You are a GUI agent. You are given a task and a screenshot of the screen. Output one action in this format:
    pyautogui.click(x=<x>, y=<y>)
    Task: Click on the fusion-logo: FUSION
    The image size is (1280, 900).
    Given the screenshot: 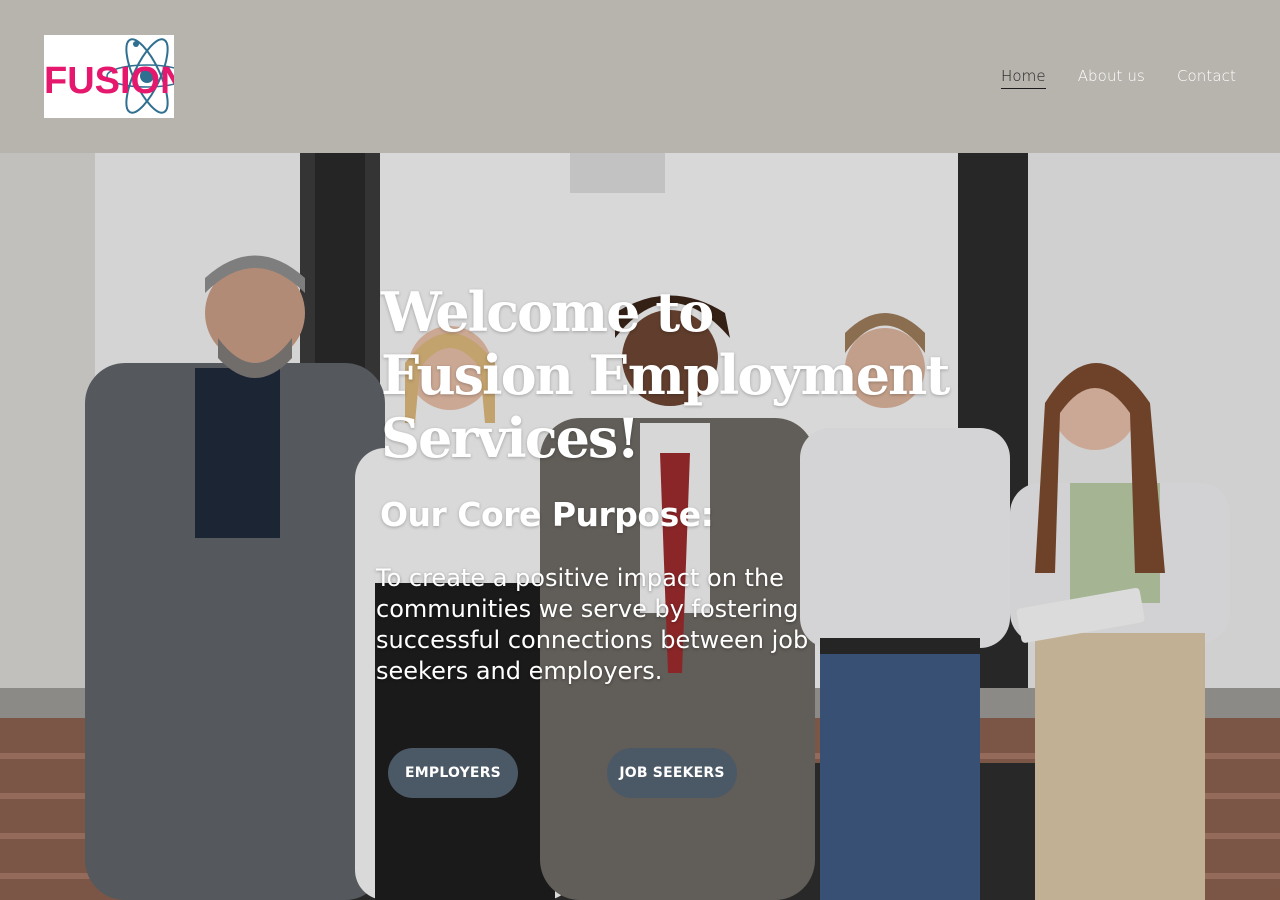 What is the action you would take?
    pyautogui.click(x=109, y=76)
    